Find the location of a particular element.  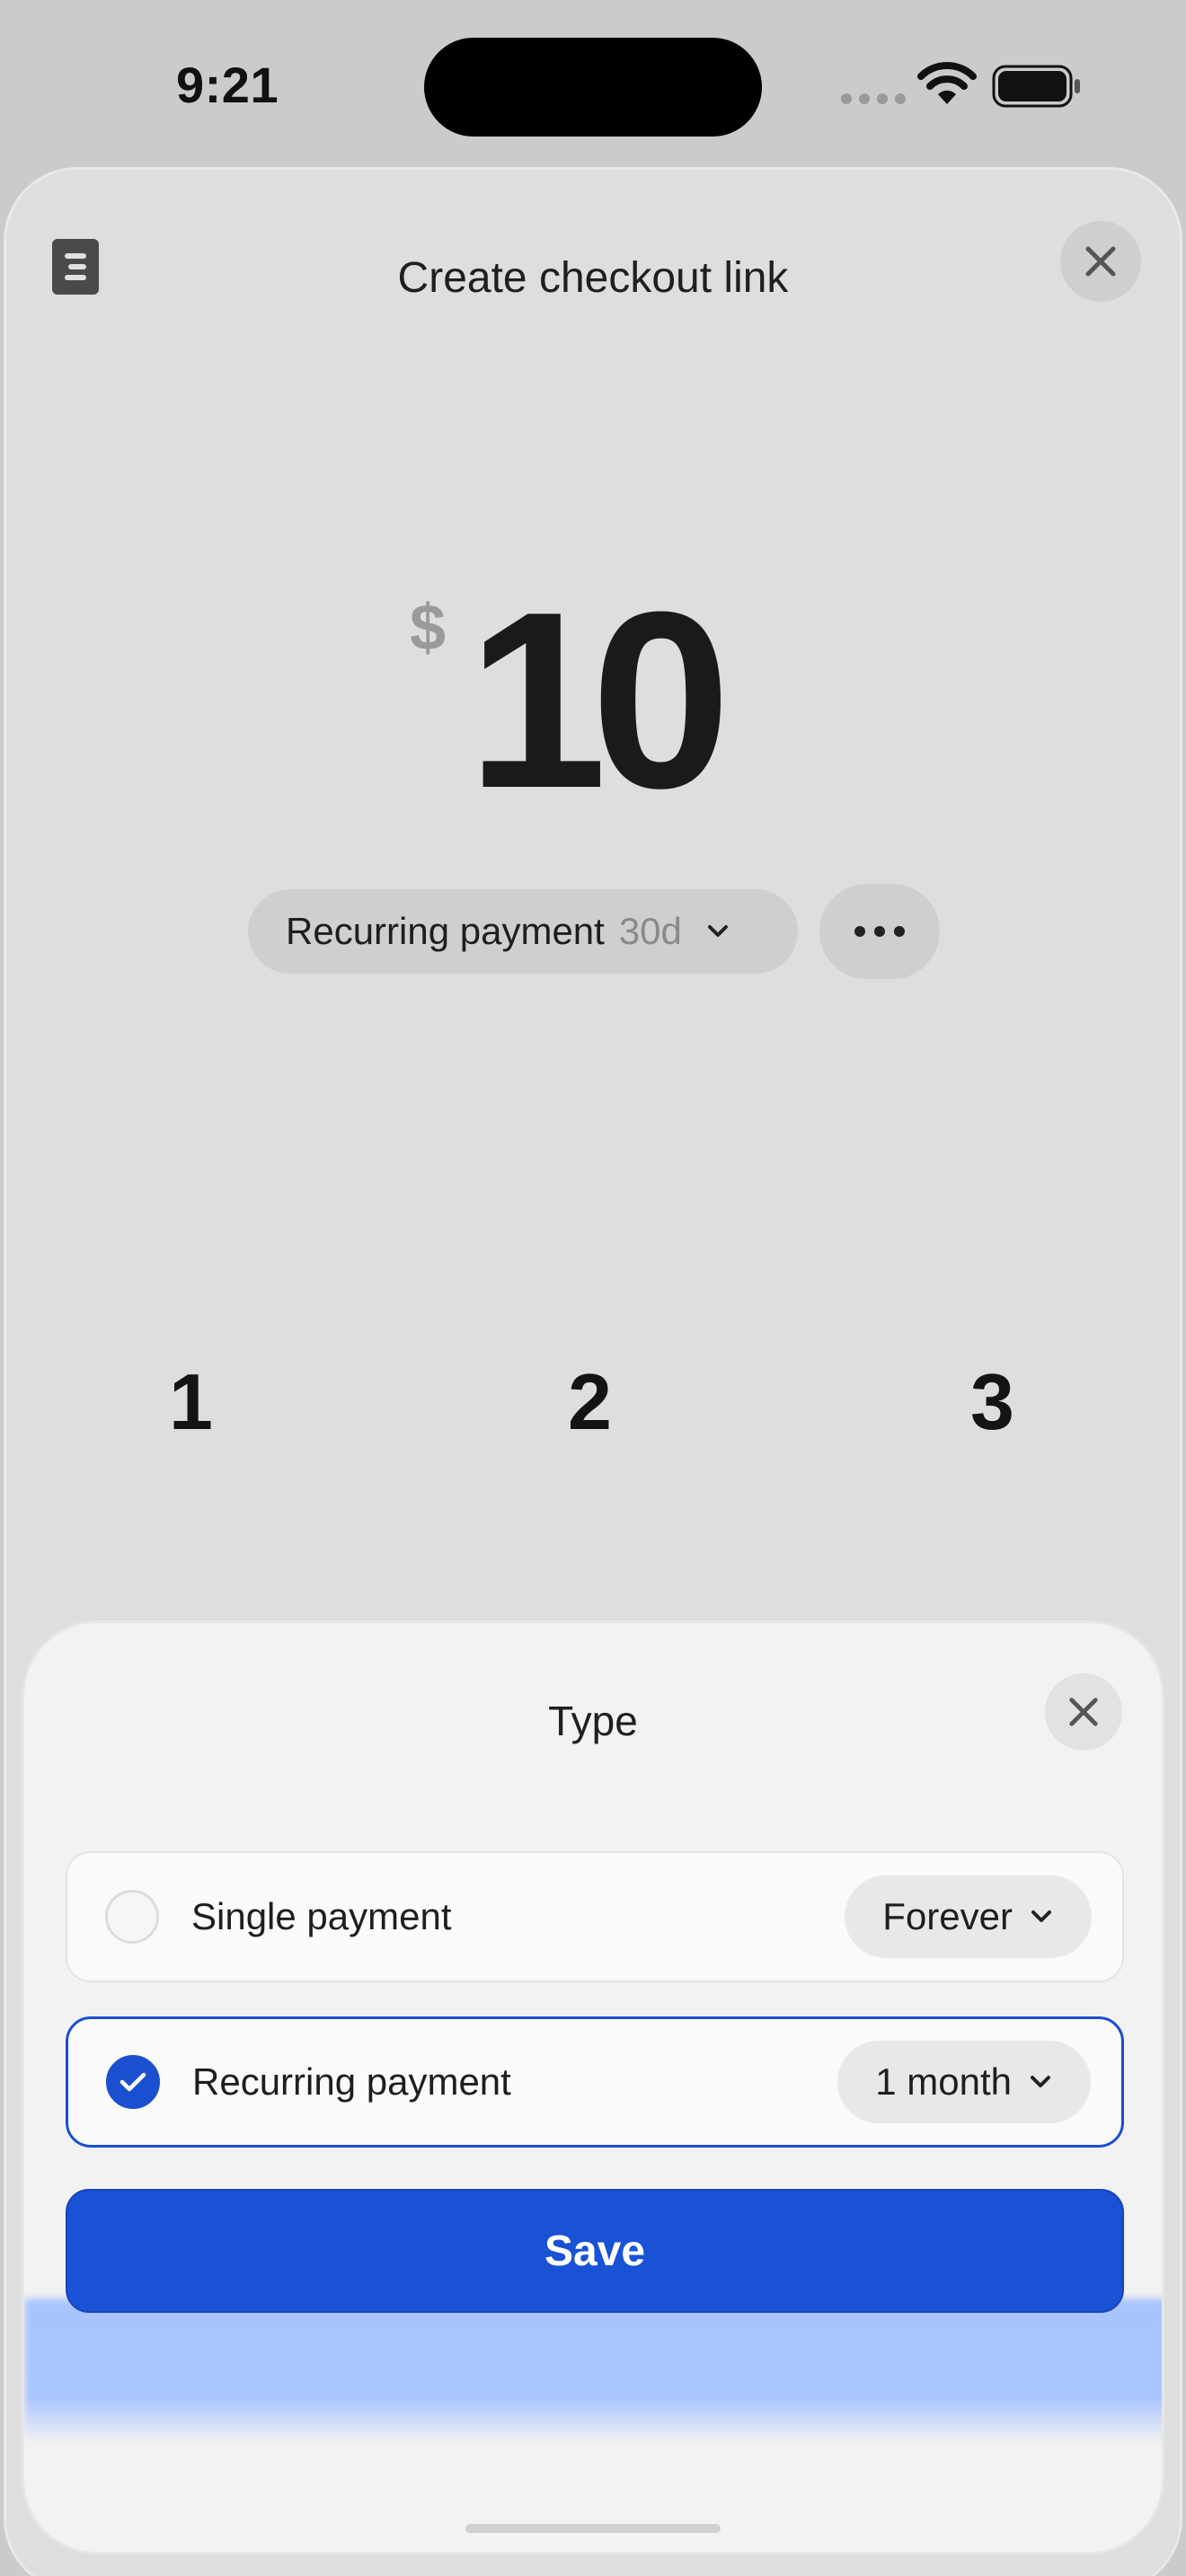

duration-value: Forever is located at coordinates (947, 1916).